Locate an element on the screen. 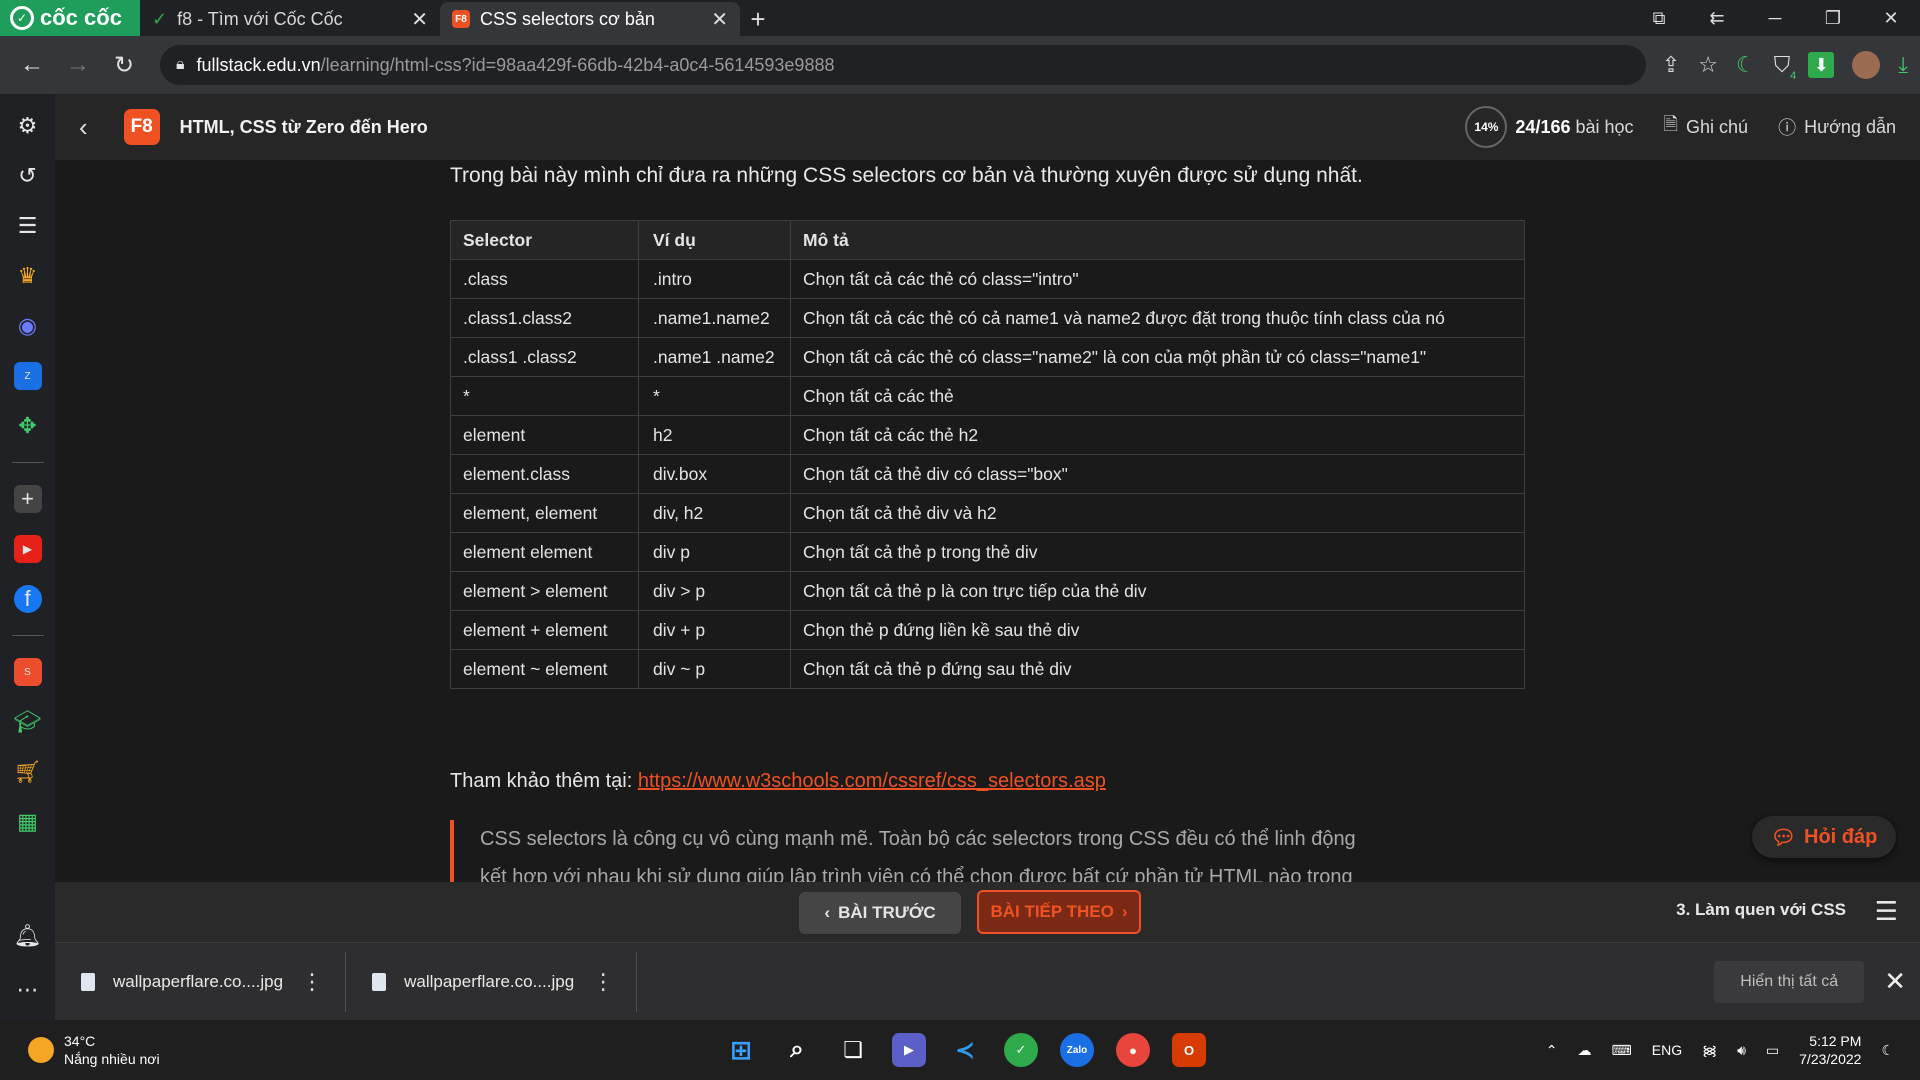 The image size is (1920, 1080). volume-icon: 🔊︎ is located at coordinates (1741, 1050).